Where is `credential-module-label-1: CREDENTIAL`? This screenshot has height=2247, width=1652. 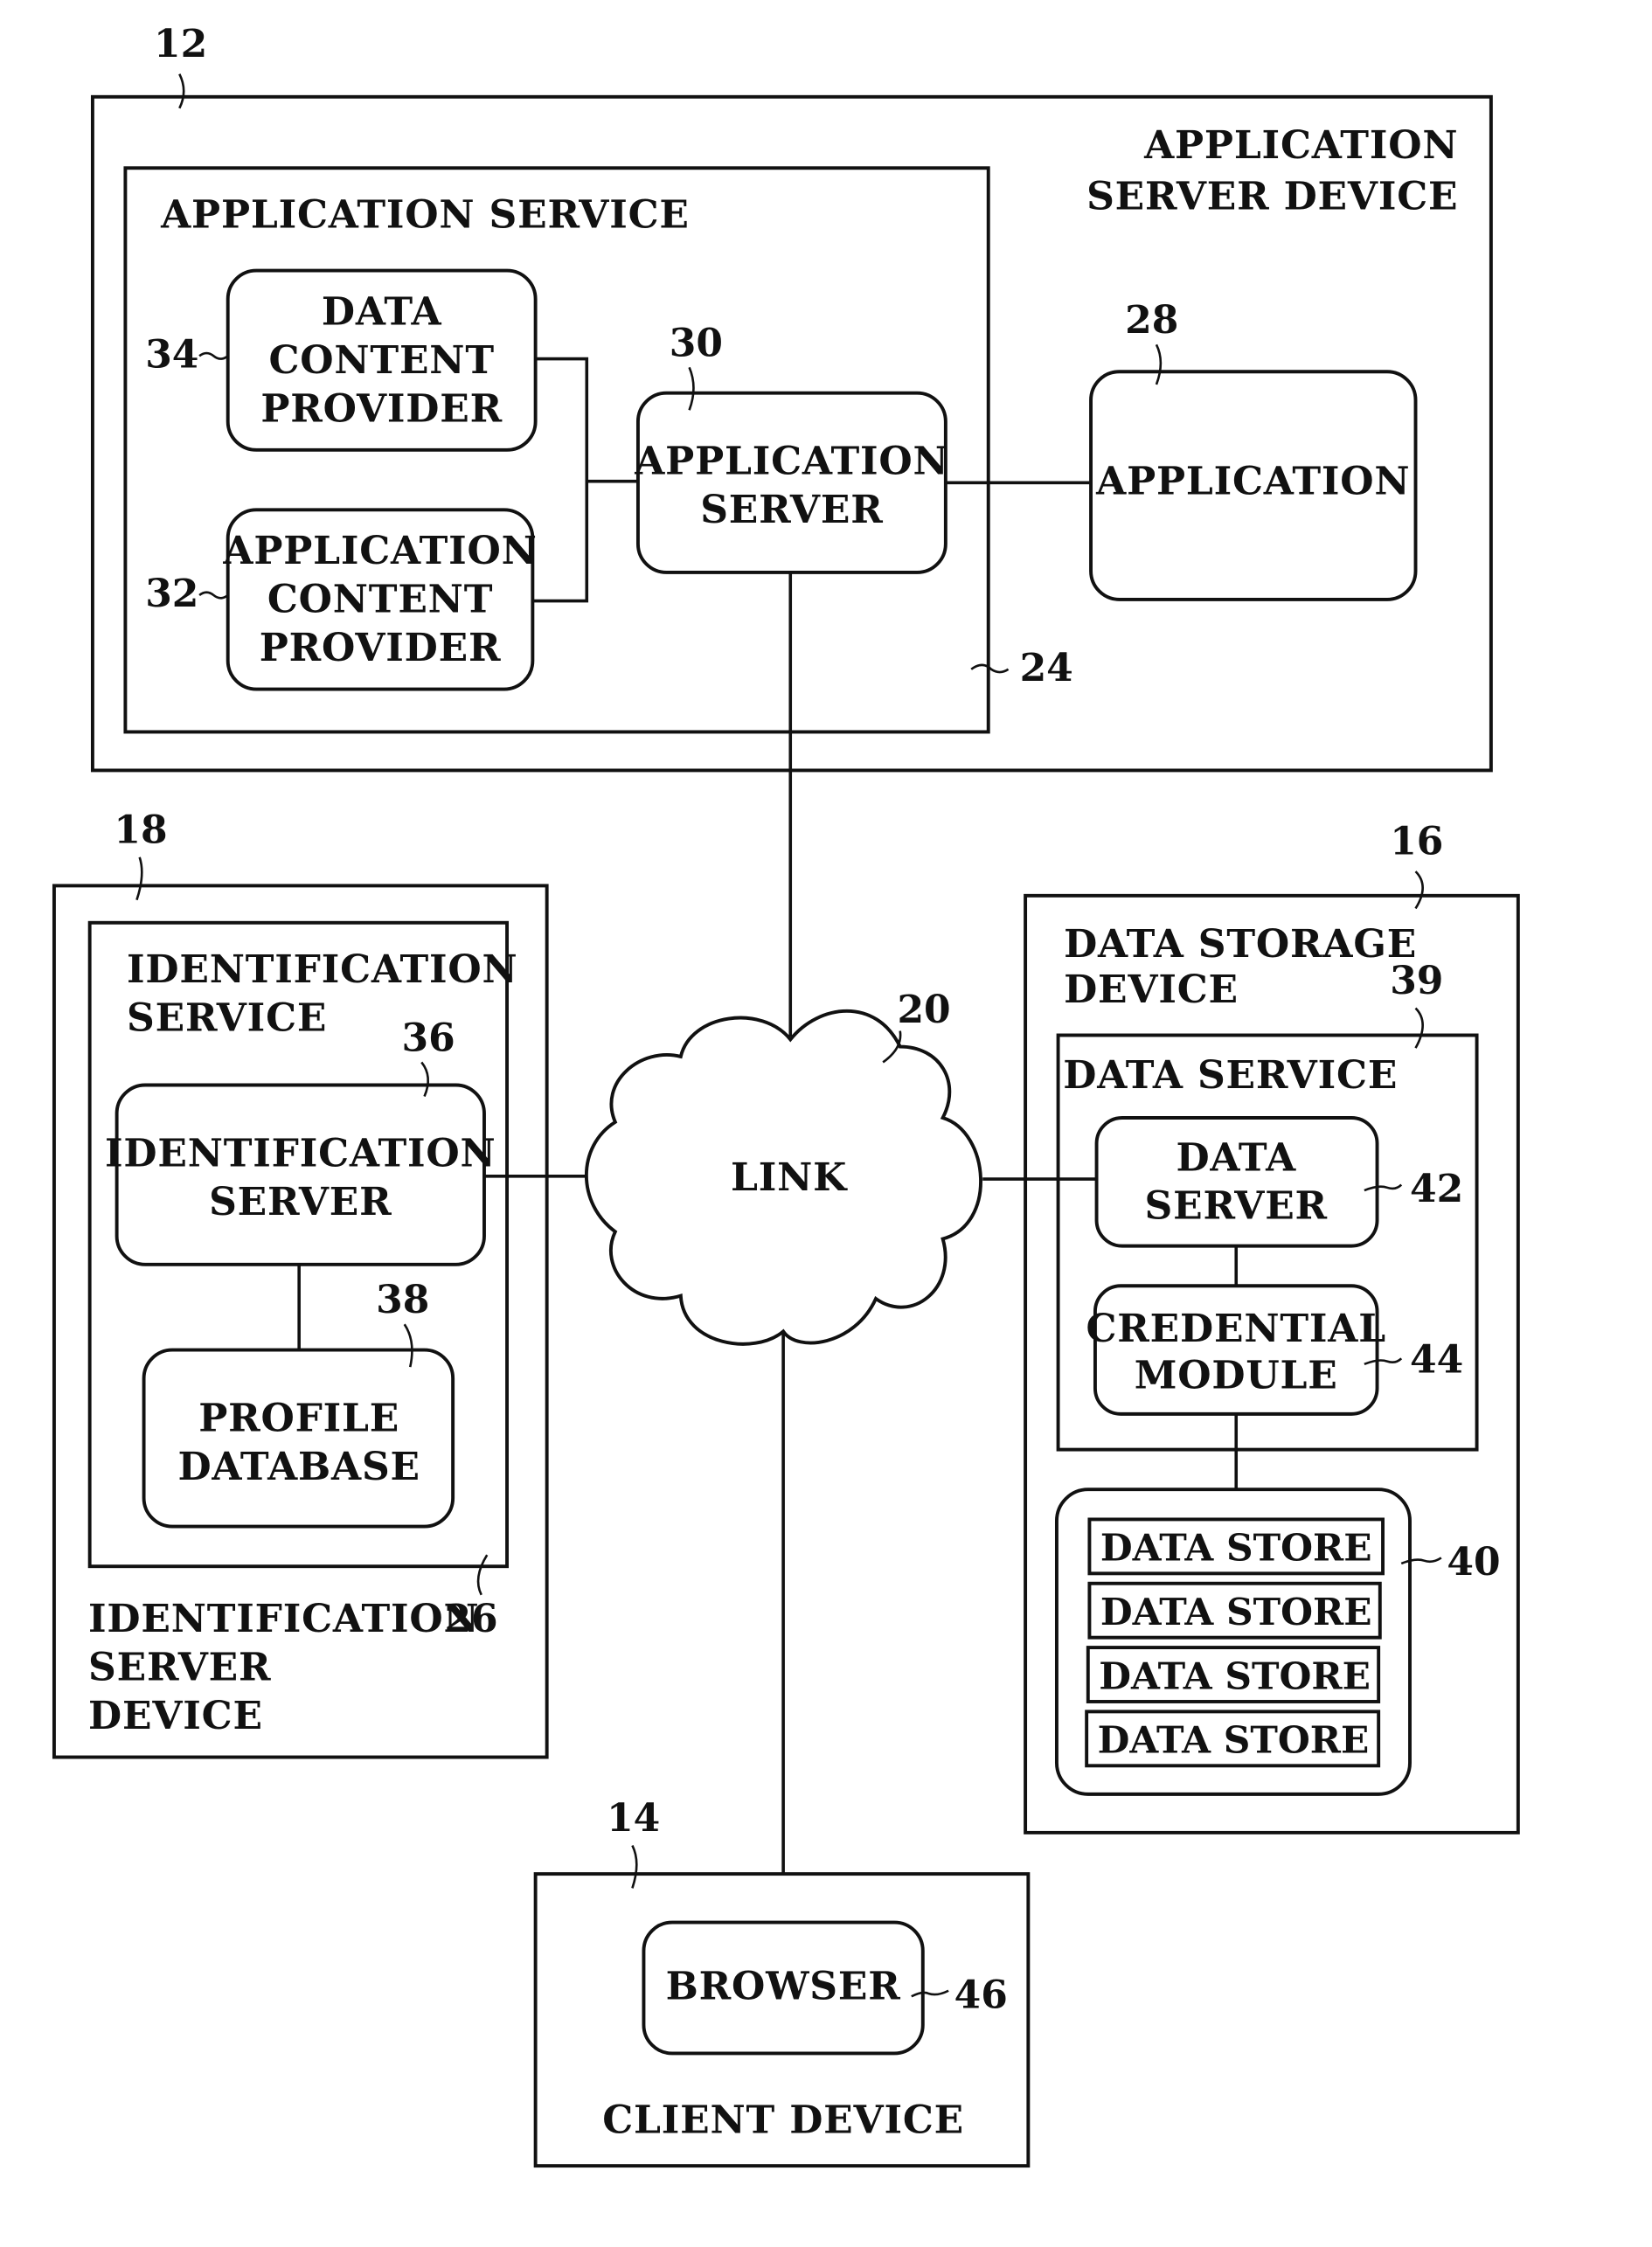
credential-module-label-1: CREDENTIAL is located at coordinates (1236, 1329).